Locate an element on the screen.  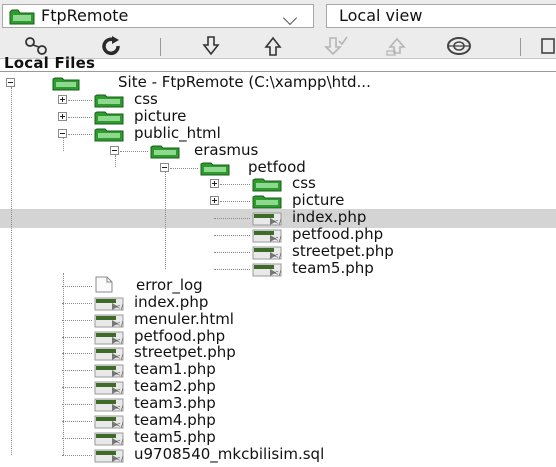
tree-item-label: u9708540_mkcbilisim.sql is located at coordinates (229, 453).